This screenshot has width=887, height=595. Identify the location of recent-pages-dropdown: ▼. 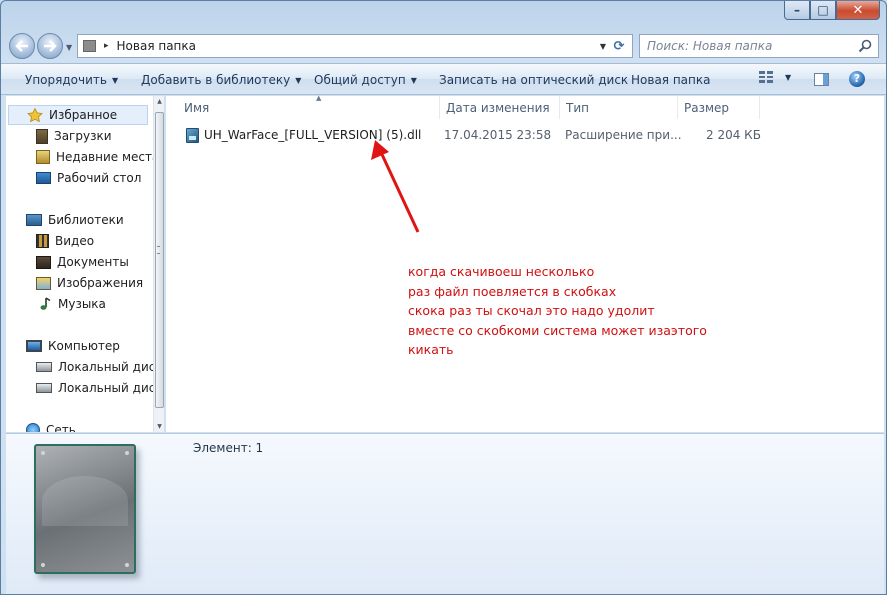
(69, 47).